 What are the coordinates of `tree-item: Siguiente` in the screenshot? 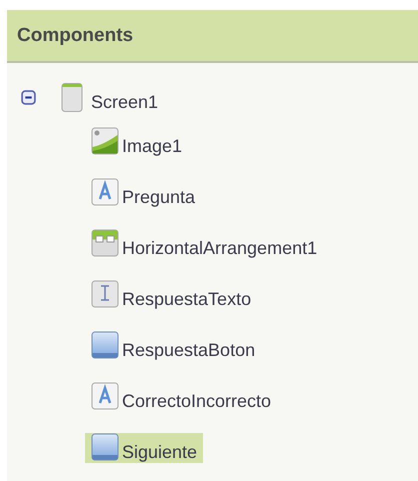 It's located at (144, 448).